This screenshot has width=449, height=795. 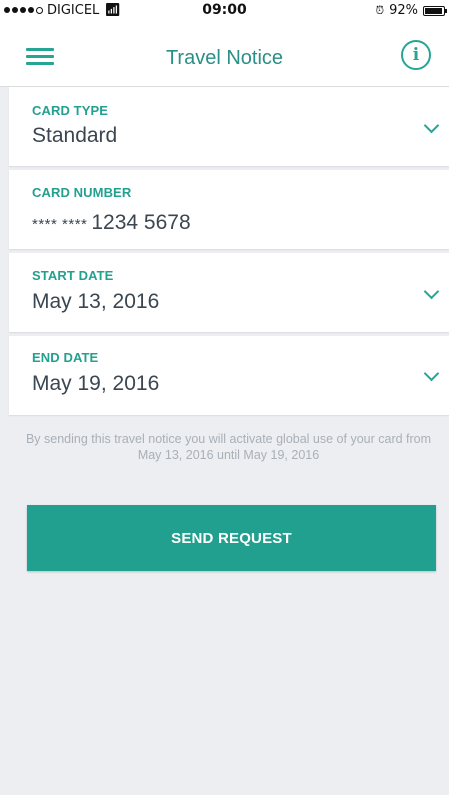 I want to click on end-date-select: END DATE May 19, 2016, so click(x=229, y=375).